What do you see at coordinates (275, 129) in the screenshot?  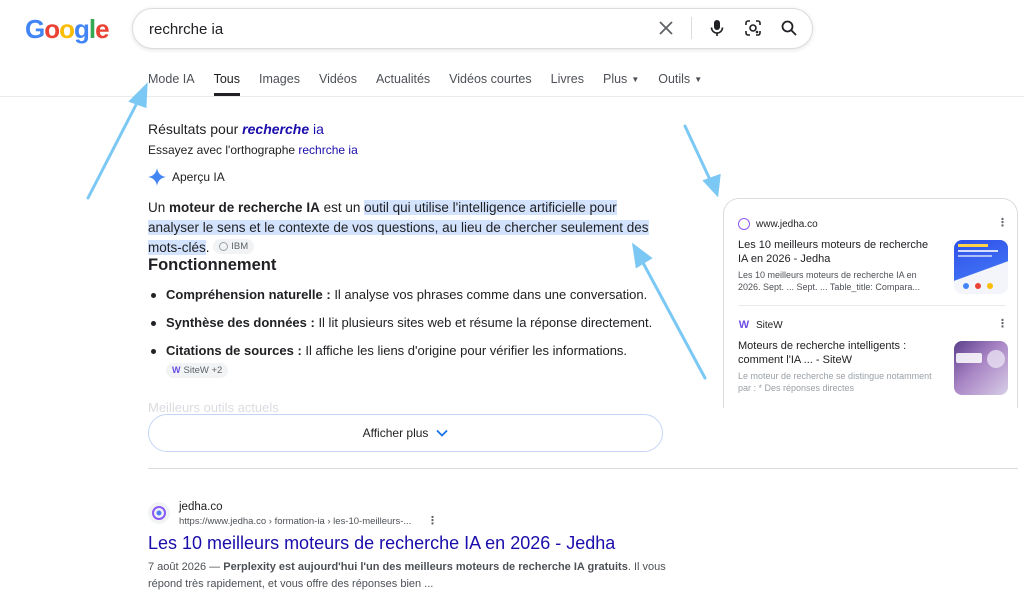 I see `corrected-query-link: recherche` at bounding box center [275, 129].